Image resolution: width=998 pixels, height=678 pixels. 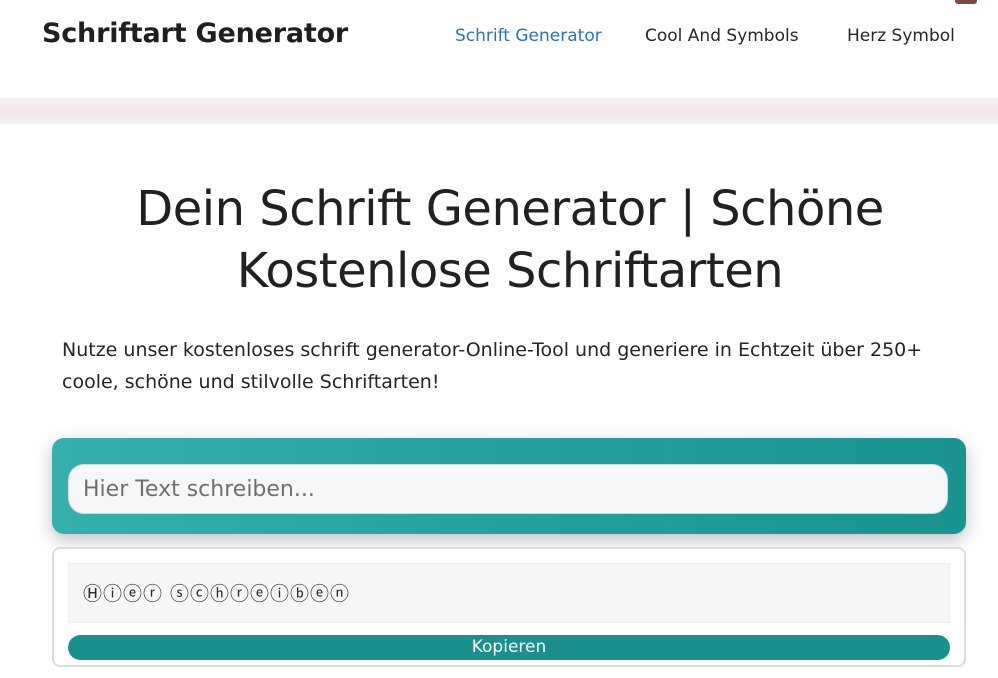 What do you see at coordinates (509, 647) in the screenshot?
I see `copy-button: Kopieren` at bounding box center [509, 647].